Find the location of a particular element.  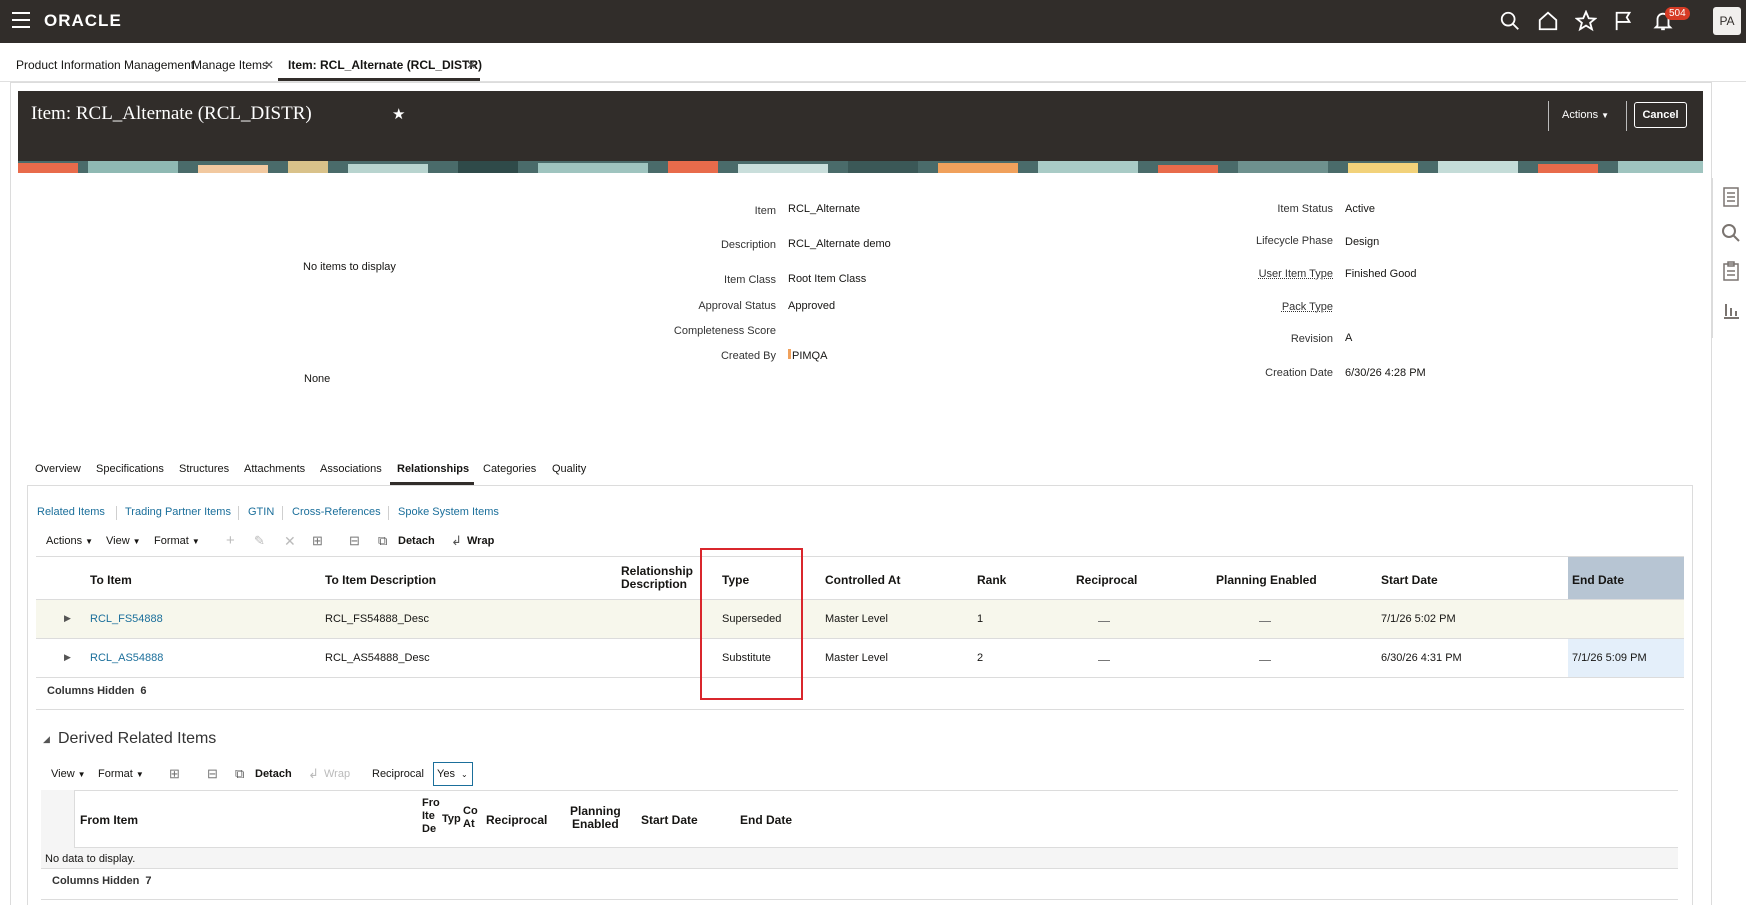

reciprocal-empty-cell is located at coordinates (1104, 656).